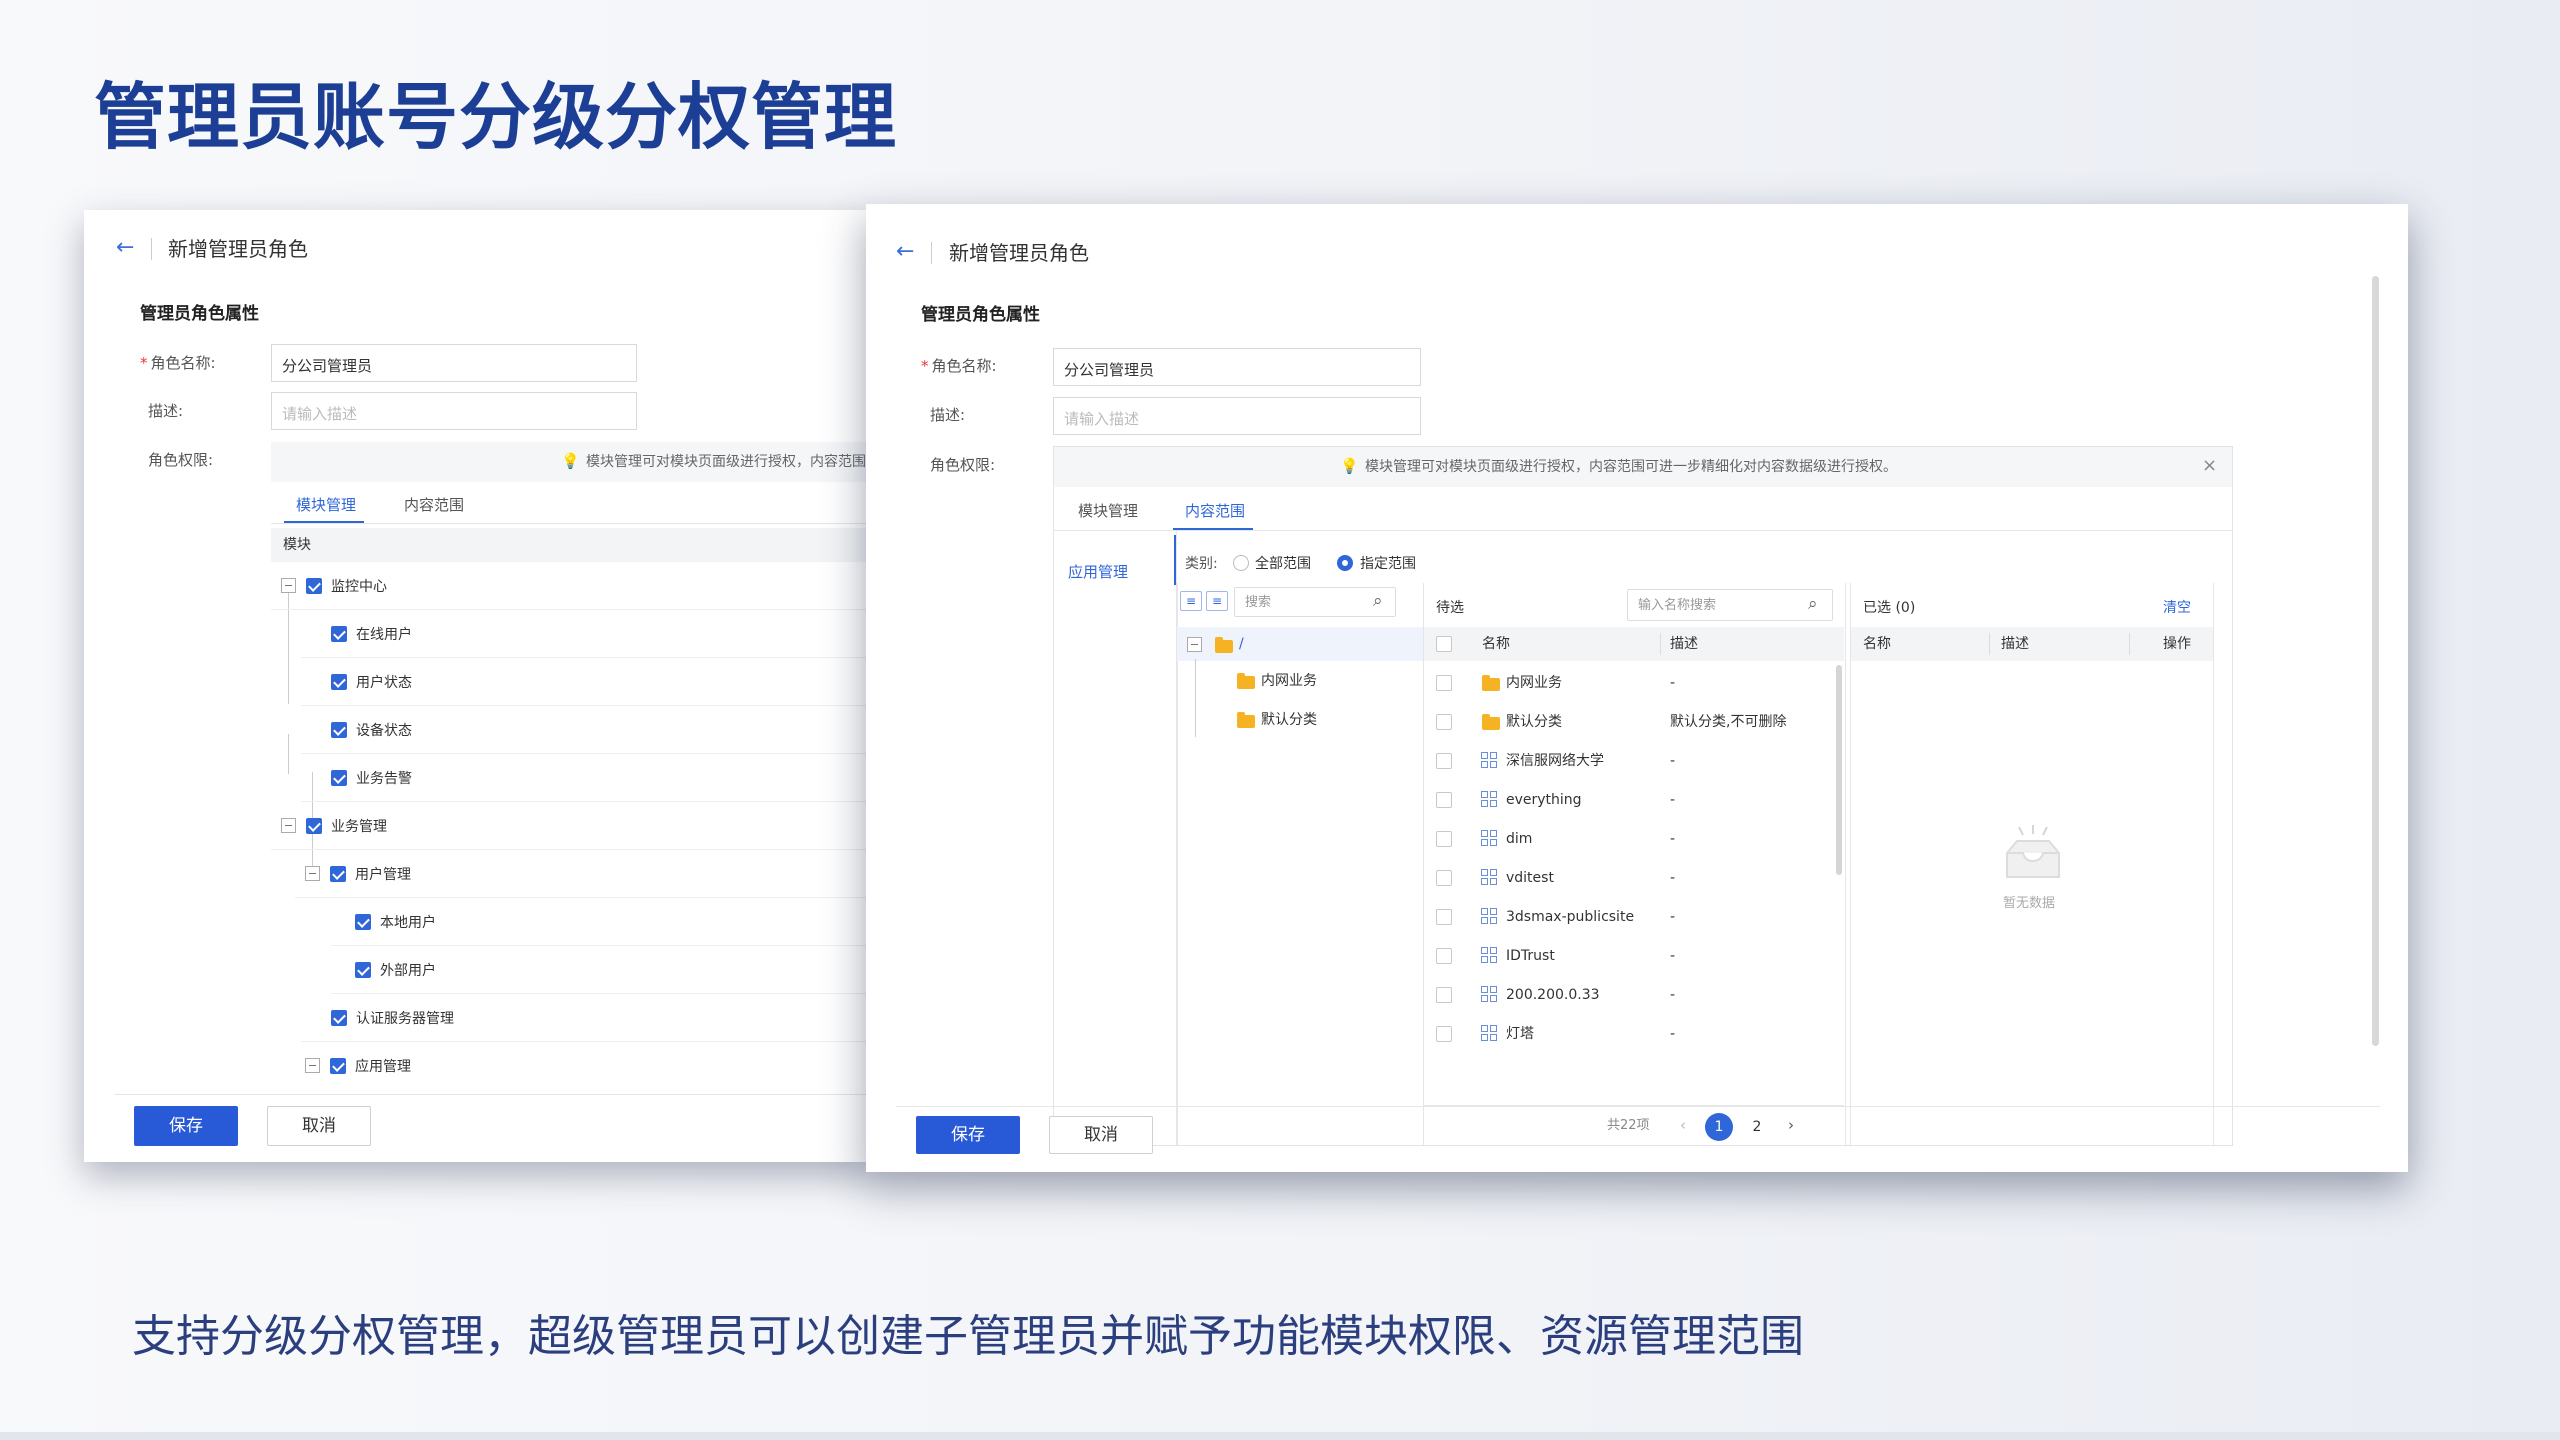  Describe the element at coordinates (587, 1018) in the screenshot. I see `tree-row: 认证服务器管理` at that location.